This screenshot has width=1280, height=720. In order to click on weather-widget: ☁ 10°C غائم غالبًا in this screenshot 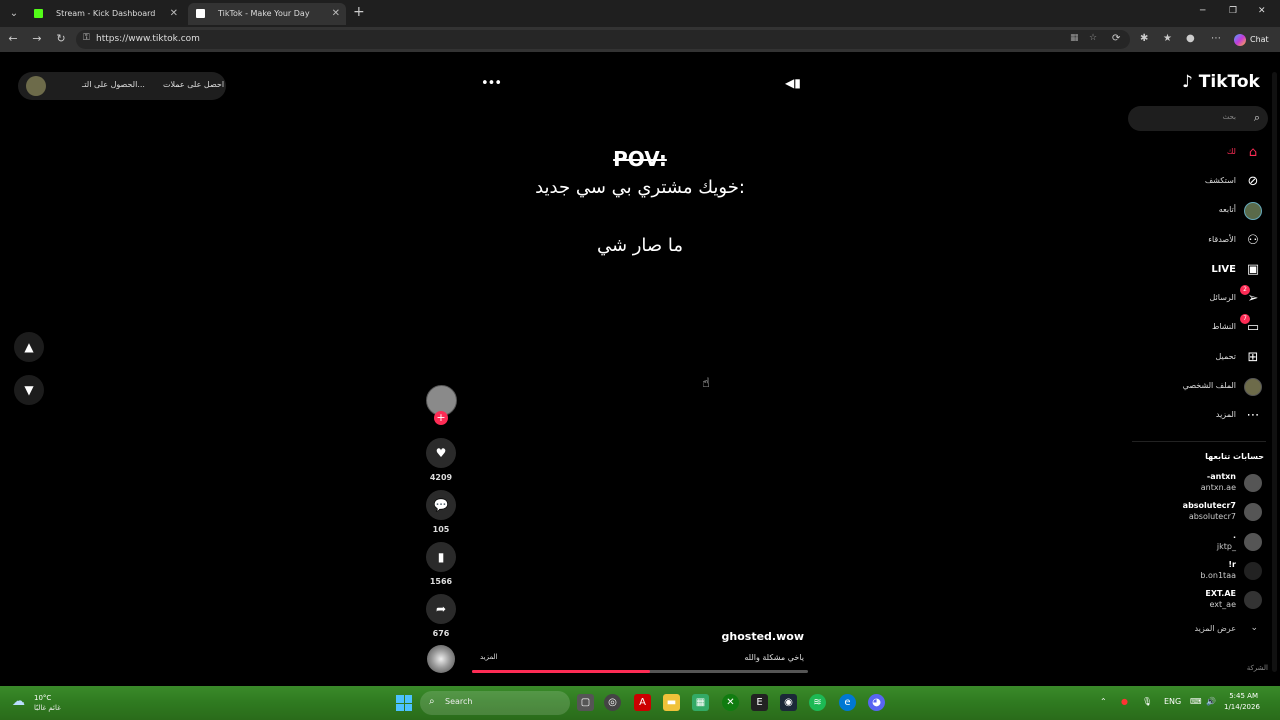, I will do `click(52, 704)`.